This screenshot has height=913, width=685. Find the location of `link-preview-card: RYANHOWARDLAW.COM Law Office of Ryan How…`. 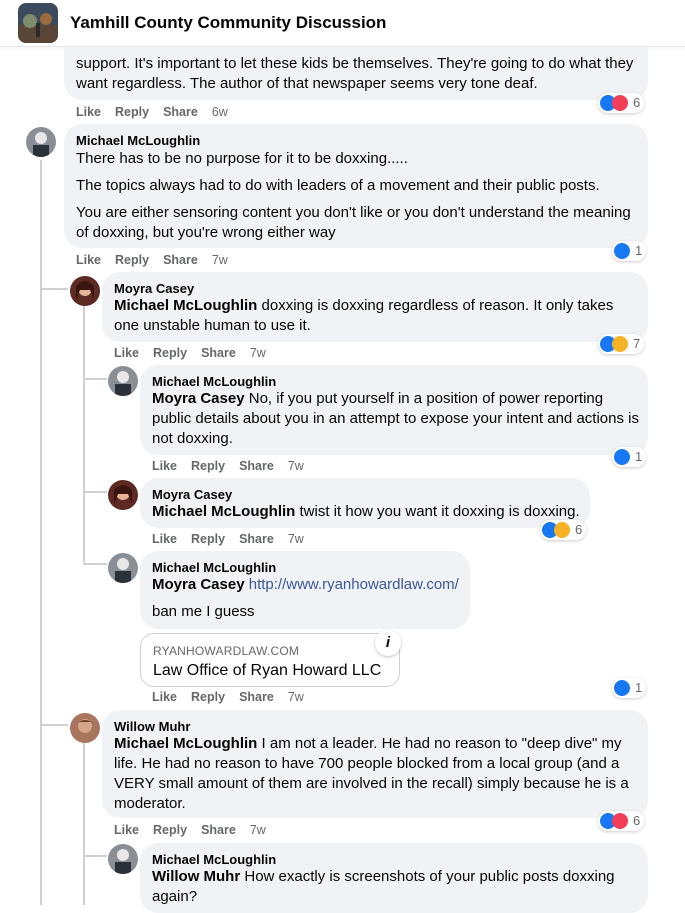

link-preview-card: RYANHOWARDLAW.COM Law Office of Ryan How… is located at coordinates (270, 658).